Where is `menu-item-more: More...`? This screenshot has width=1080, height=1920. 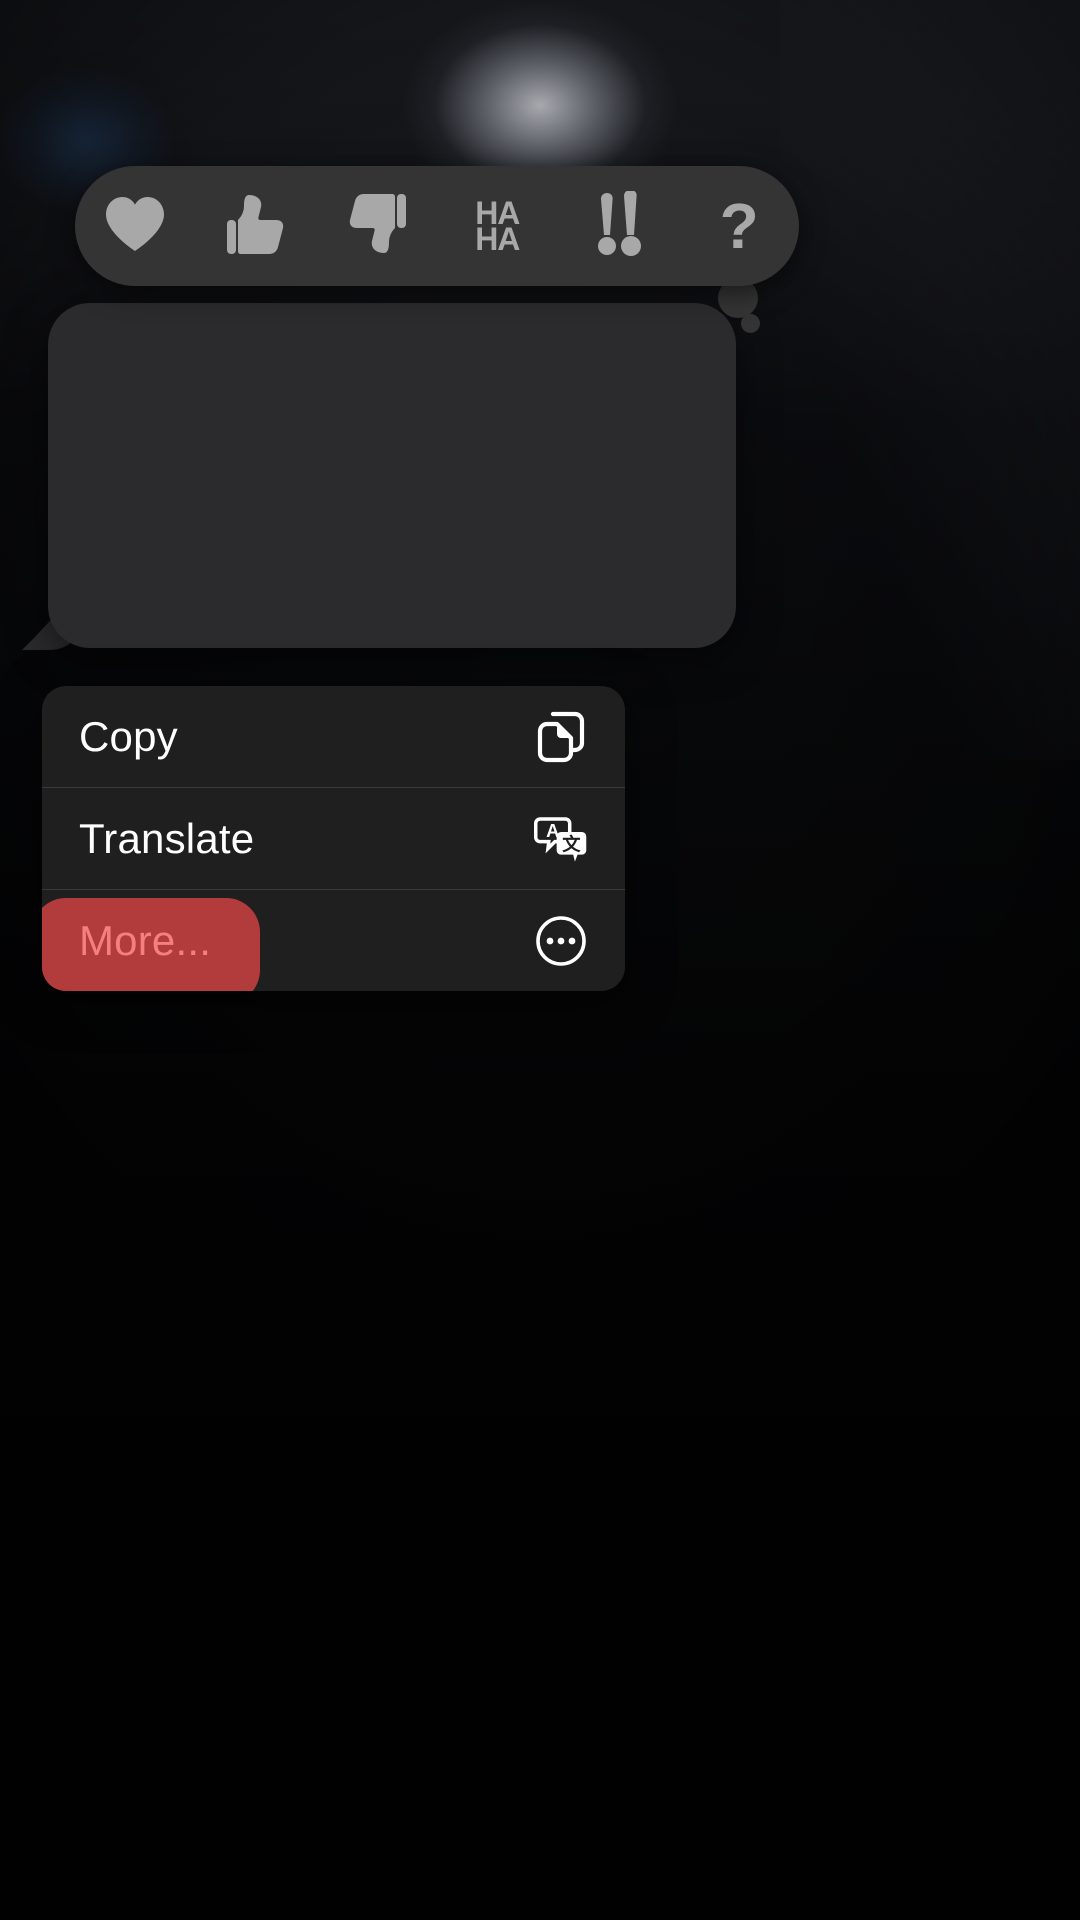
menu-item-more: More... is located at coordinates (333, 940).